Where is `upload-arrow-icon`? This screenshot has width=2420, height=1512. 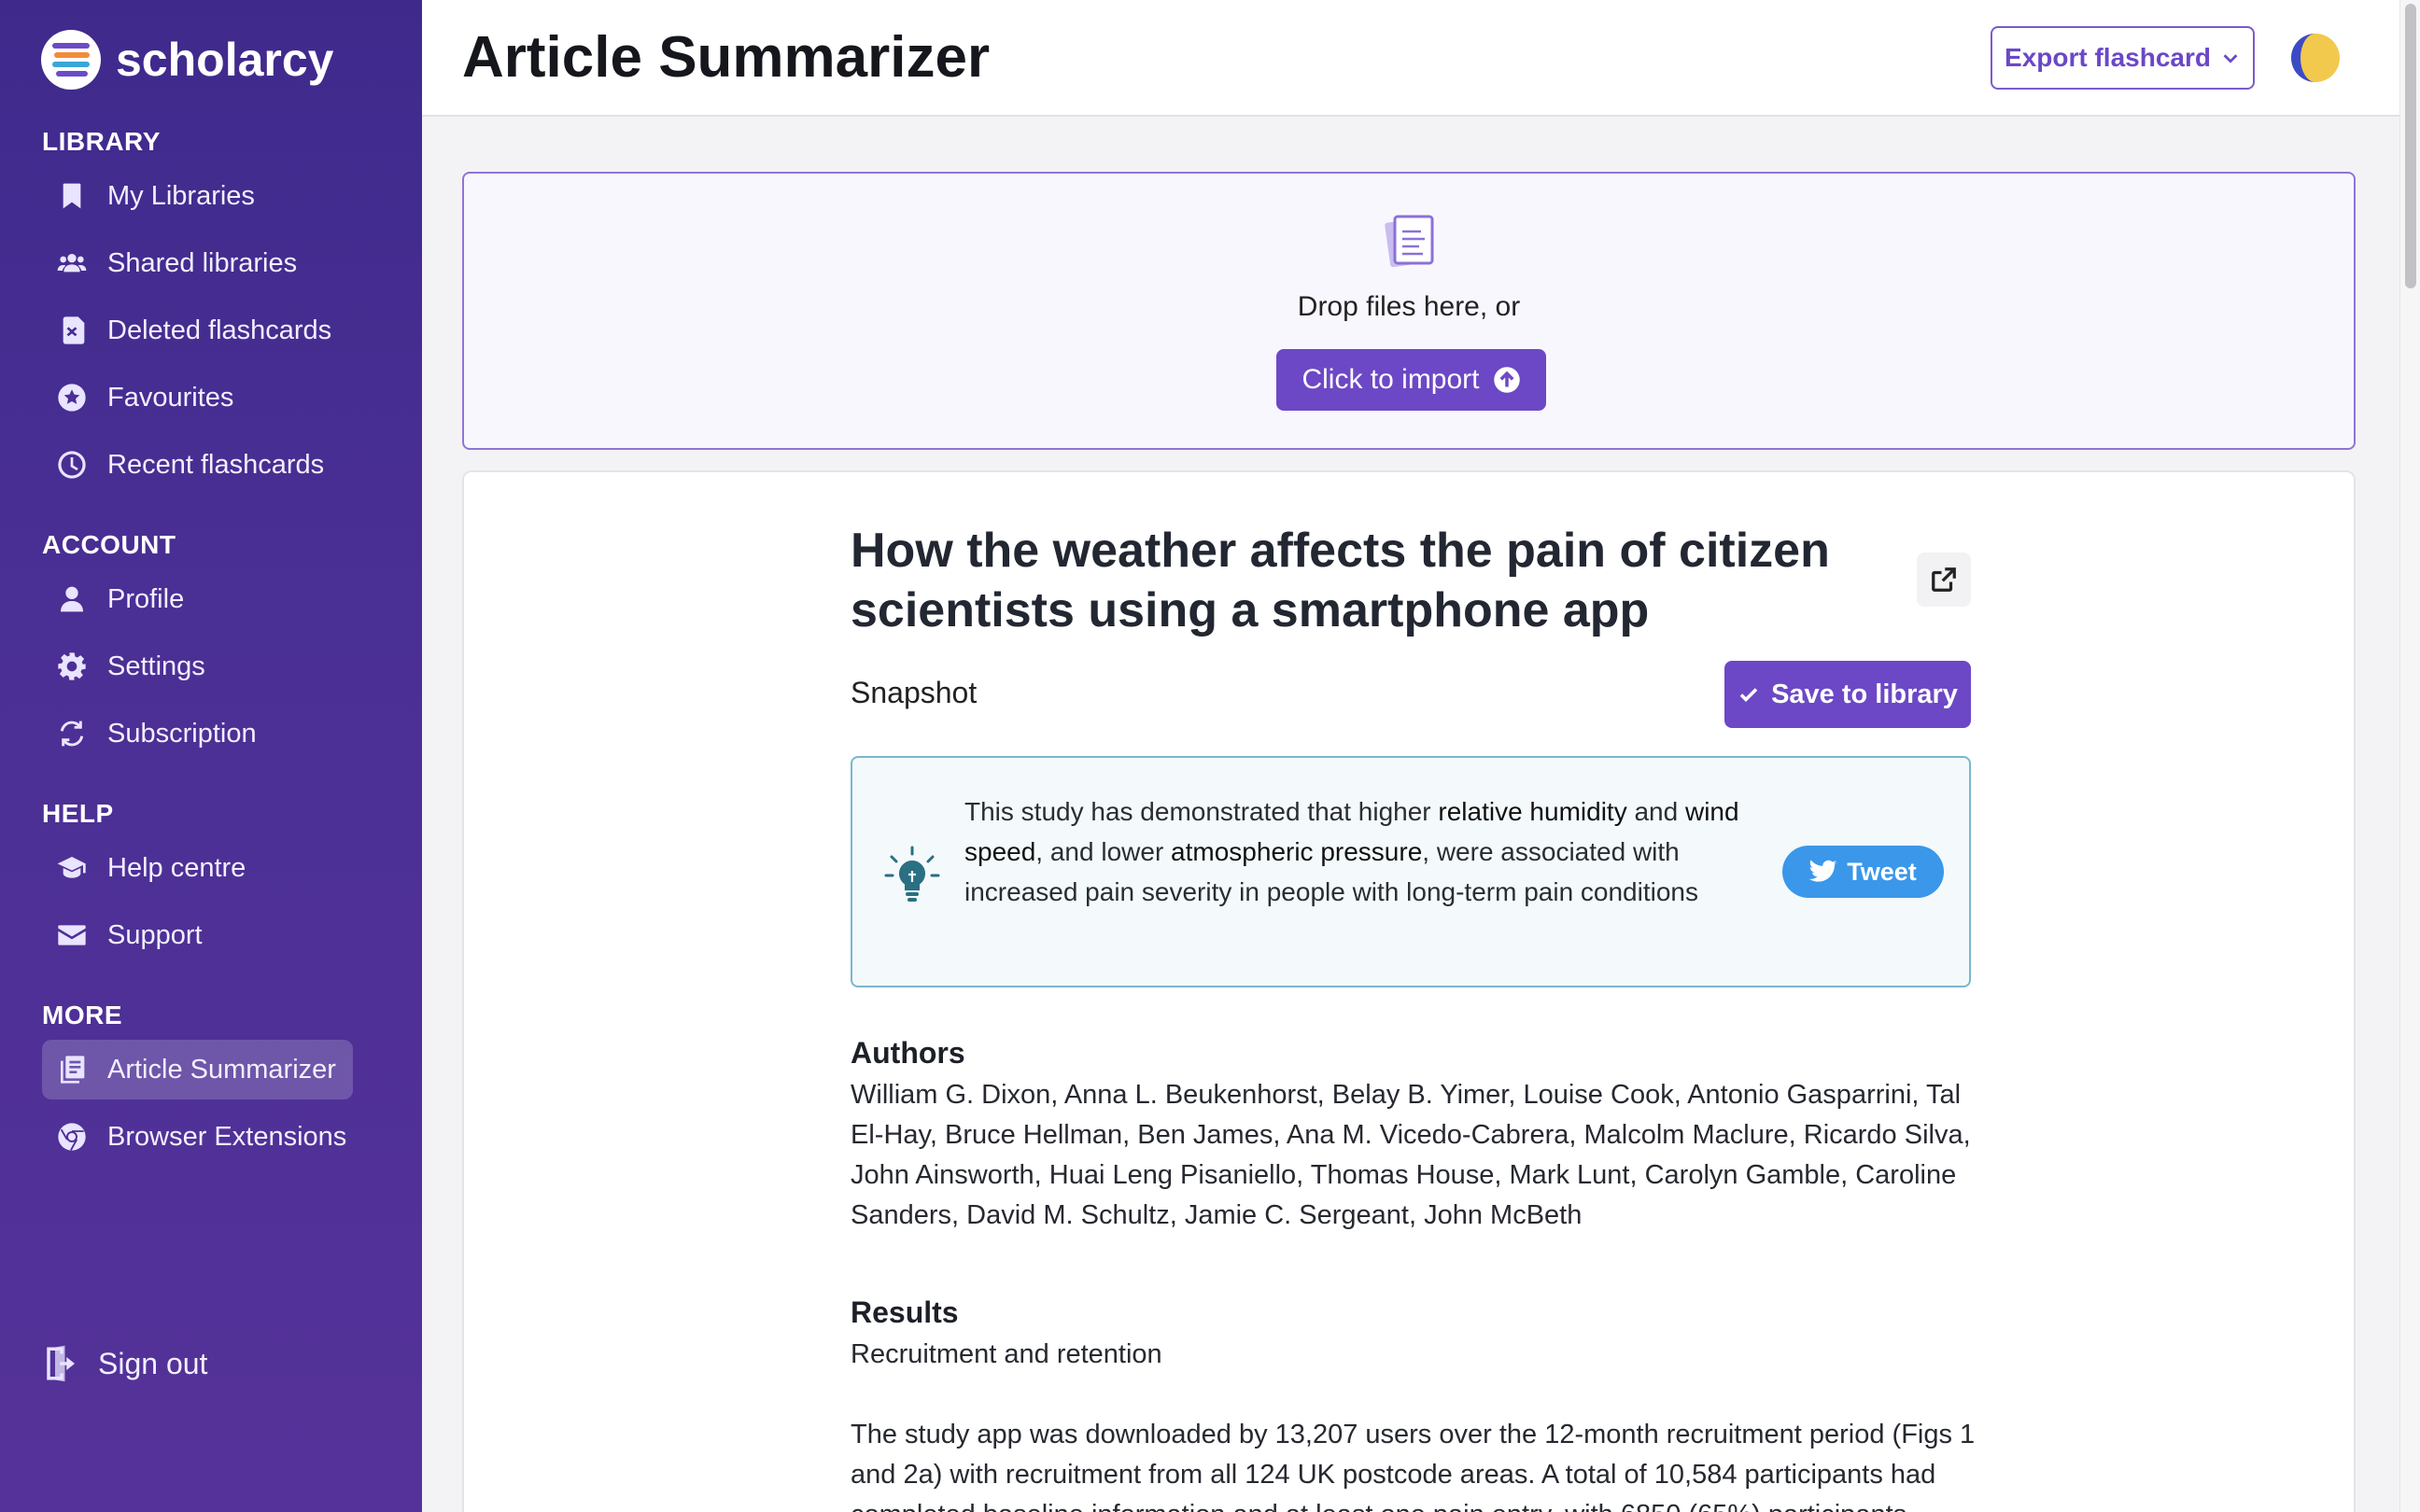 upload-arrow-icon is located at coordinates (1507, 380).